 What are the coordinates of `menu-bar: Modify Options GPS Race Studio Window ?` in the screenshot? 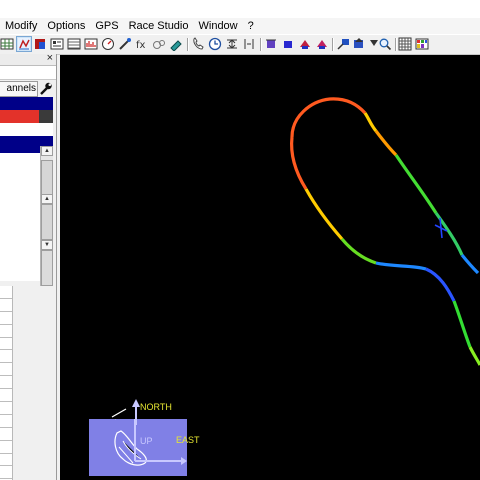 It's located at (240, 26).